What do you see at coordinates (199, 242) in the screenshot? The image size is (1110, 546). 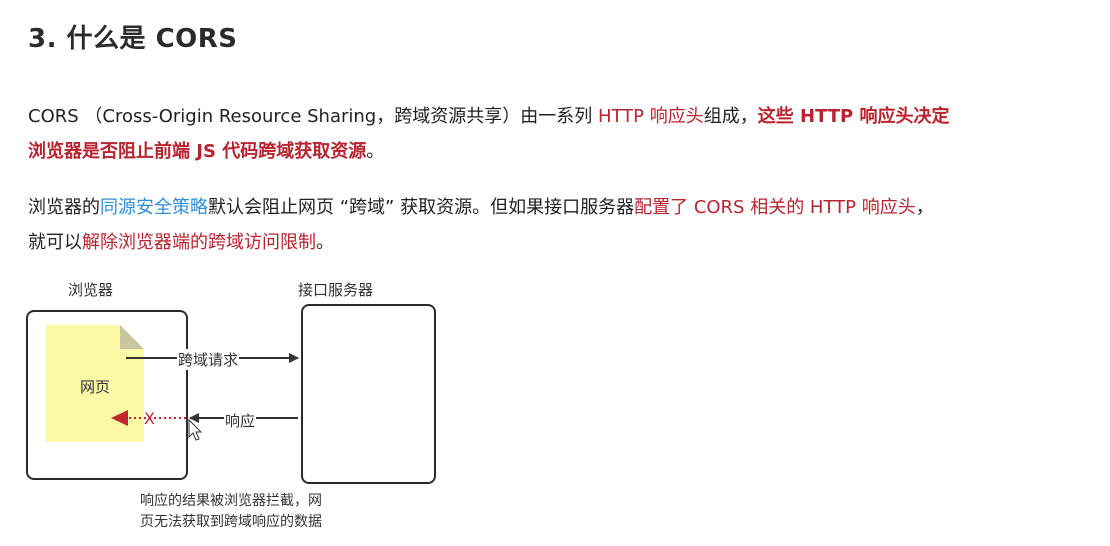 I see `lift-restriction-highlight: 解除浏览器端的跨域访问限制` at bounding box center [199, 242].